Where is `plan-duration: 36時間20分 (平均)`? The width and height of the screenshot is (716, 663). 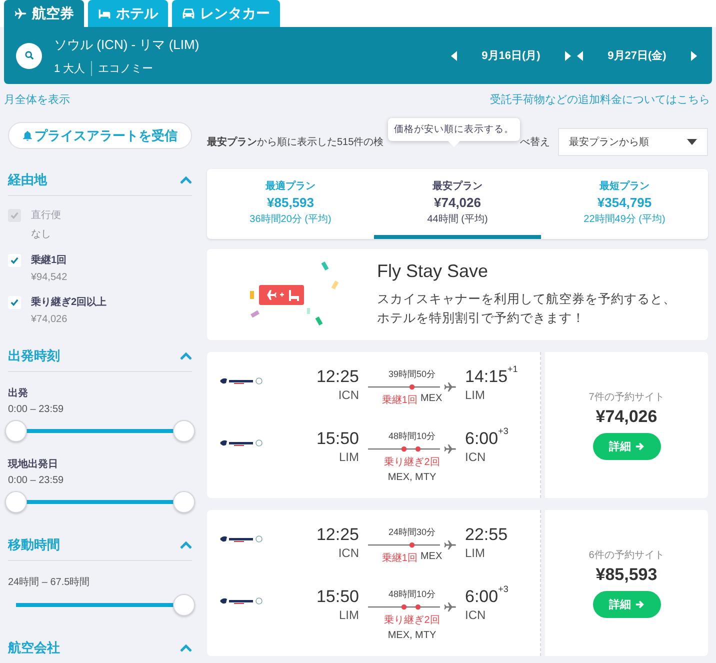
plan-duration: 36時間20分 (平均) is located at coordinates (291, 219).